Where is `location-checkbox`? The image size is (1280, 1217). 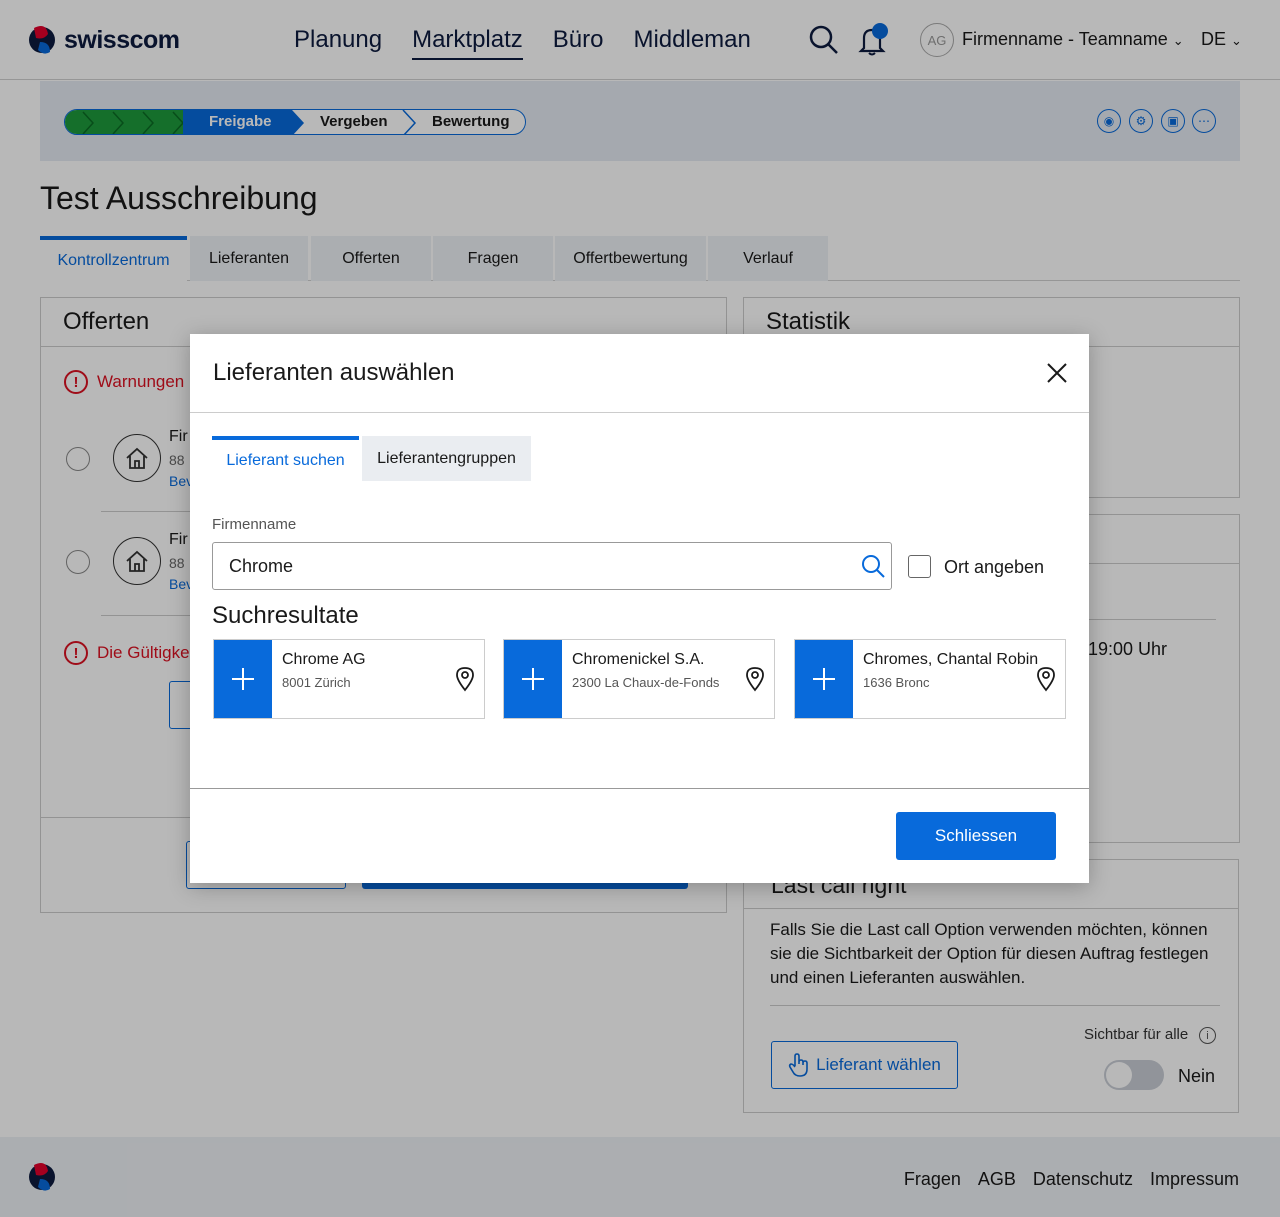 location-checkbox is located at coordinates (919, 566).